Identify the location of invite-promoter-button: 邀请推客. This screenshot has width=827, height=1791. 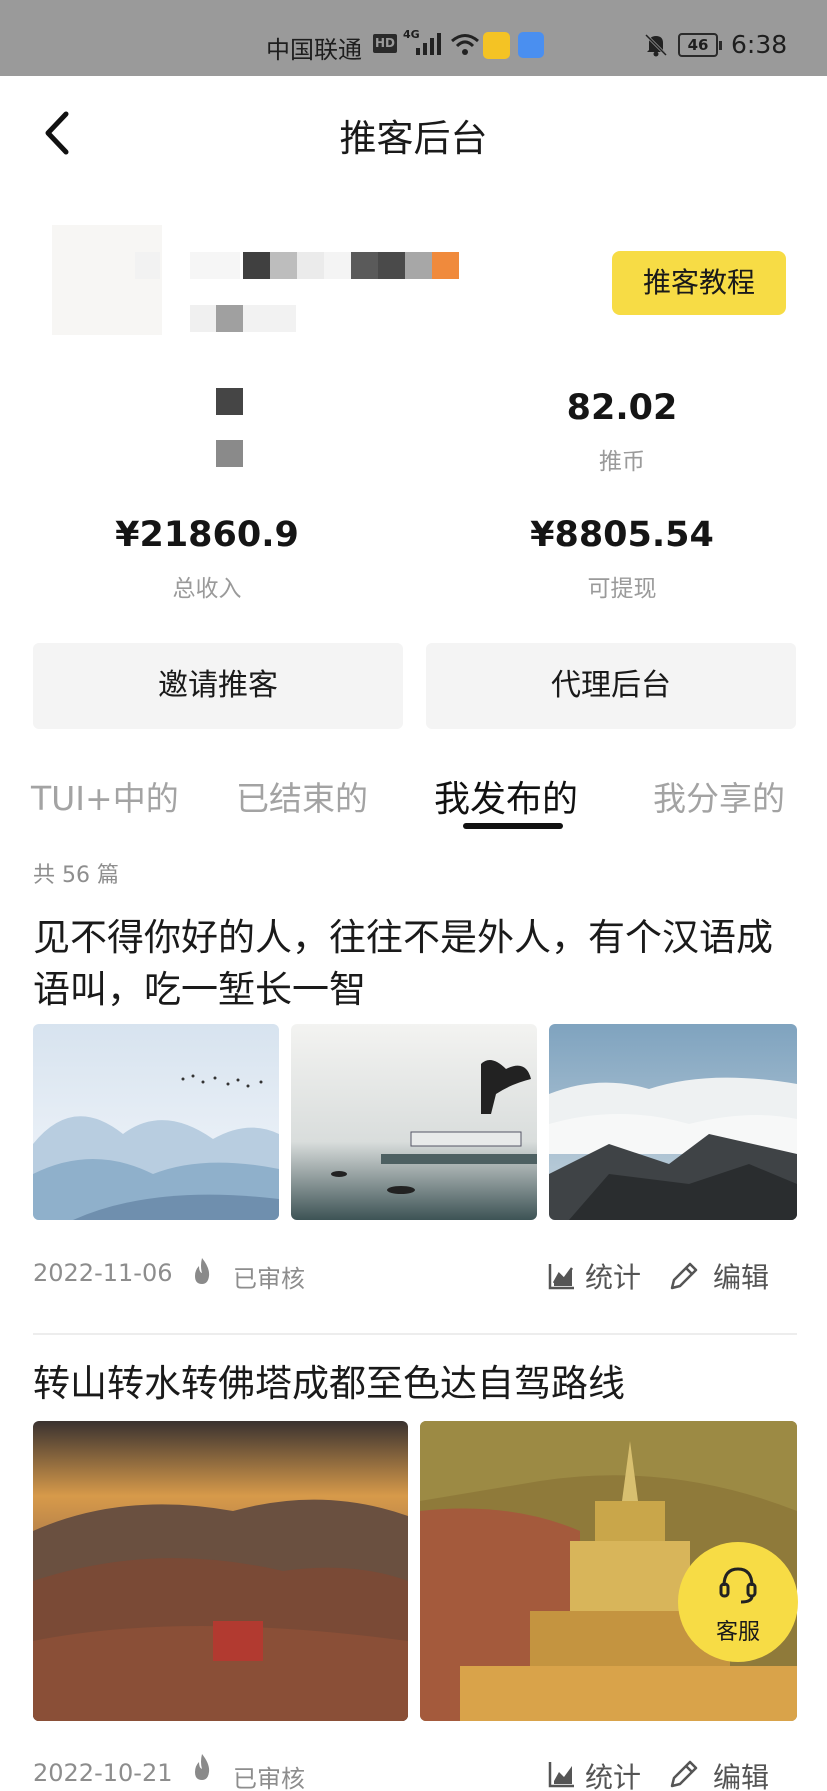
(218, 686).